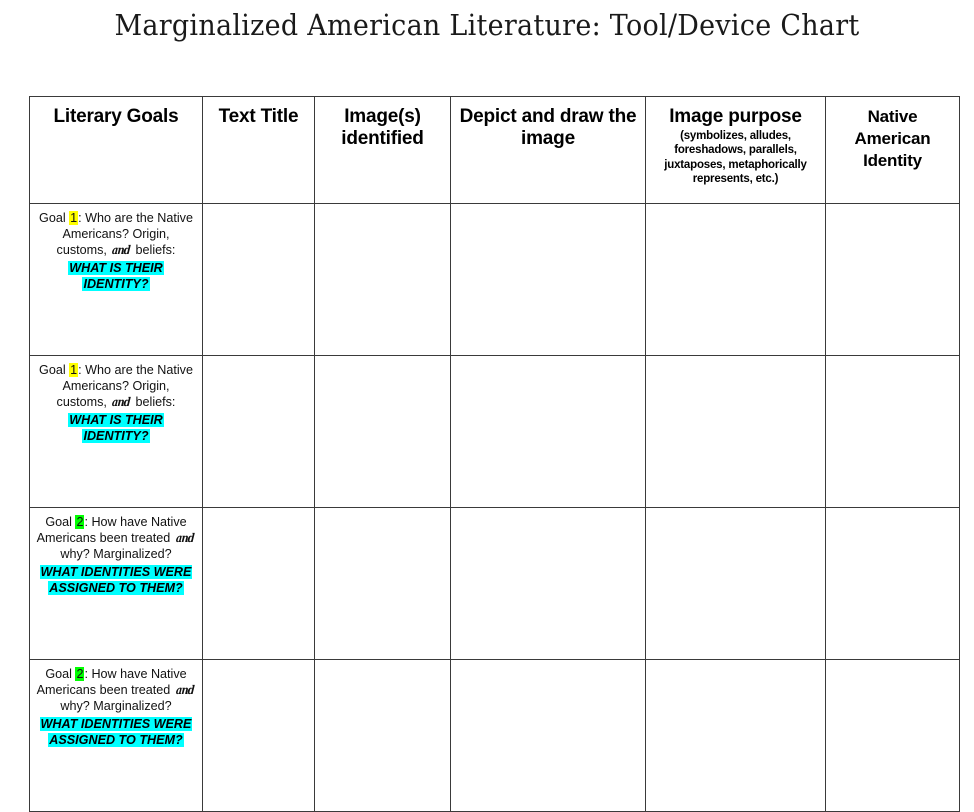  What do you see at coordinates (735, 116) in the screenshot?
I see `column-header-label: Image purpose` at bounding box center [735, 116].